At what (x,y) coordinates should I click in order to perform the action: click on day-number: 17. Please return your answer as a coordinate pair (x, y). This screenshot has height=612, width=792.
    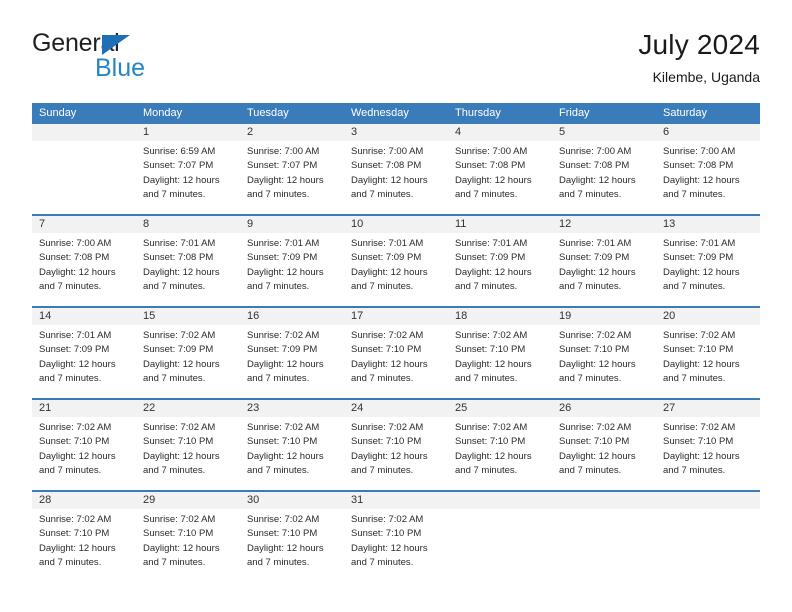
    Looking at the image, I should click on (357, 316).